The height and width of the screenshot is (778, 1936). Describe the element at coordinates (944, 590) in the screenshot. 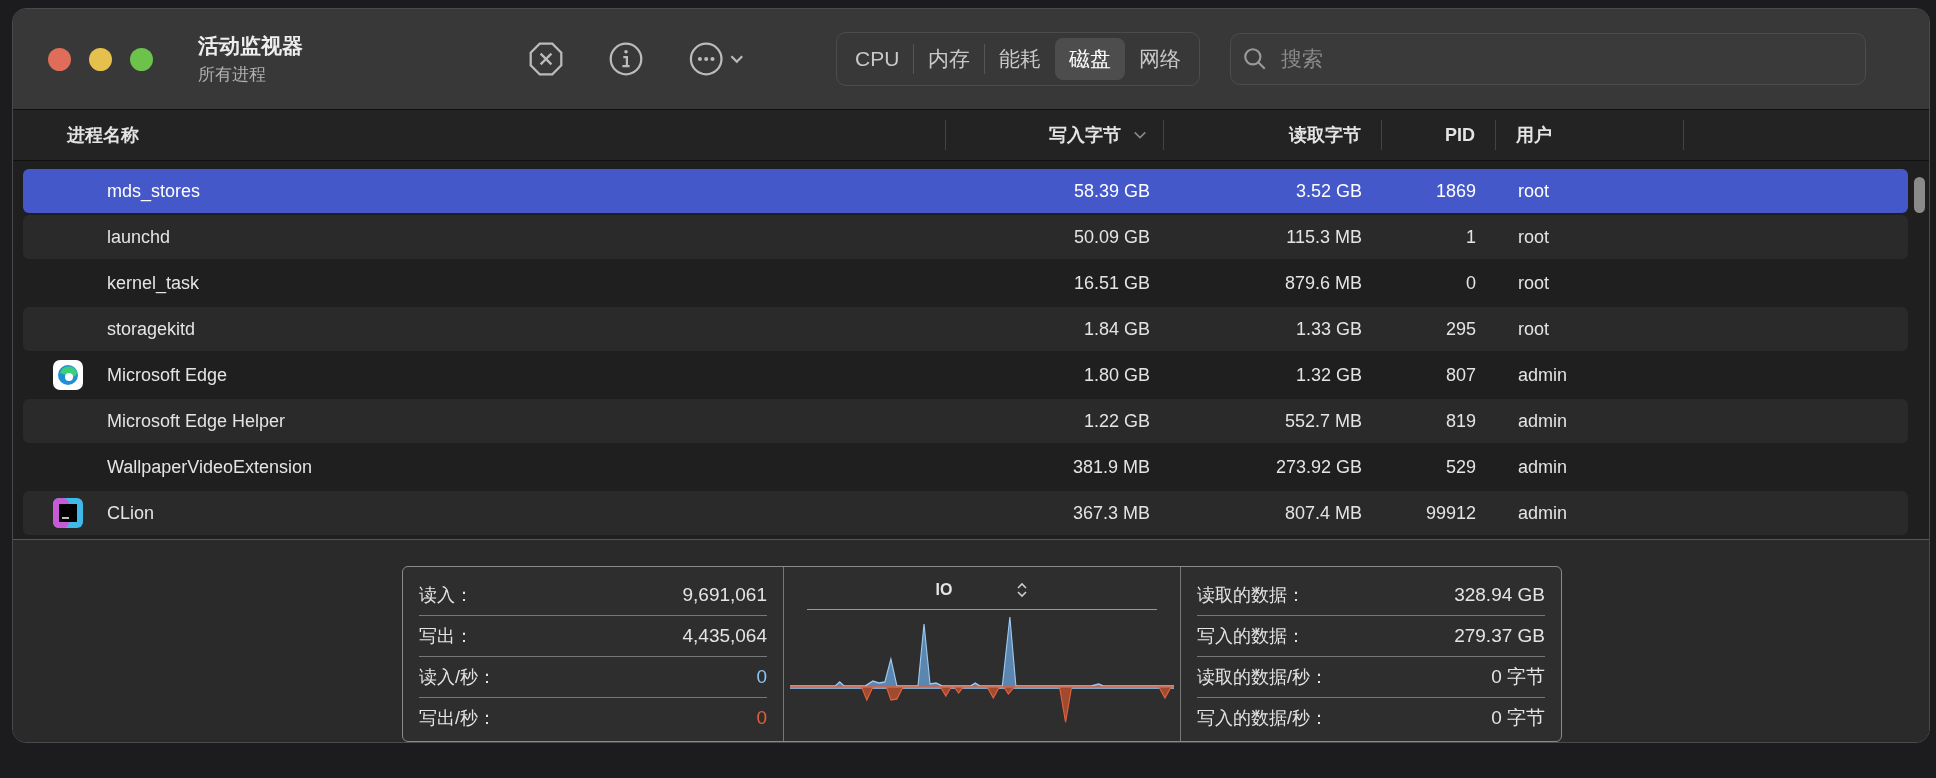

I see `chart-title: IO` at that location.